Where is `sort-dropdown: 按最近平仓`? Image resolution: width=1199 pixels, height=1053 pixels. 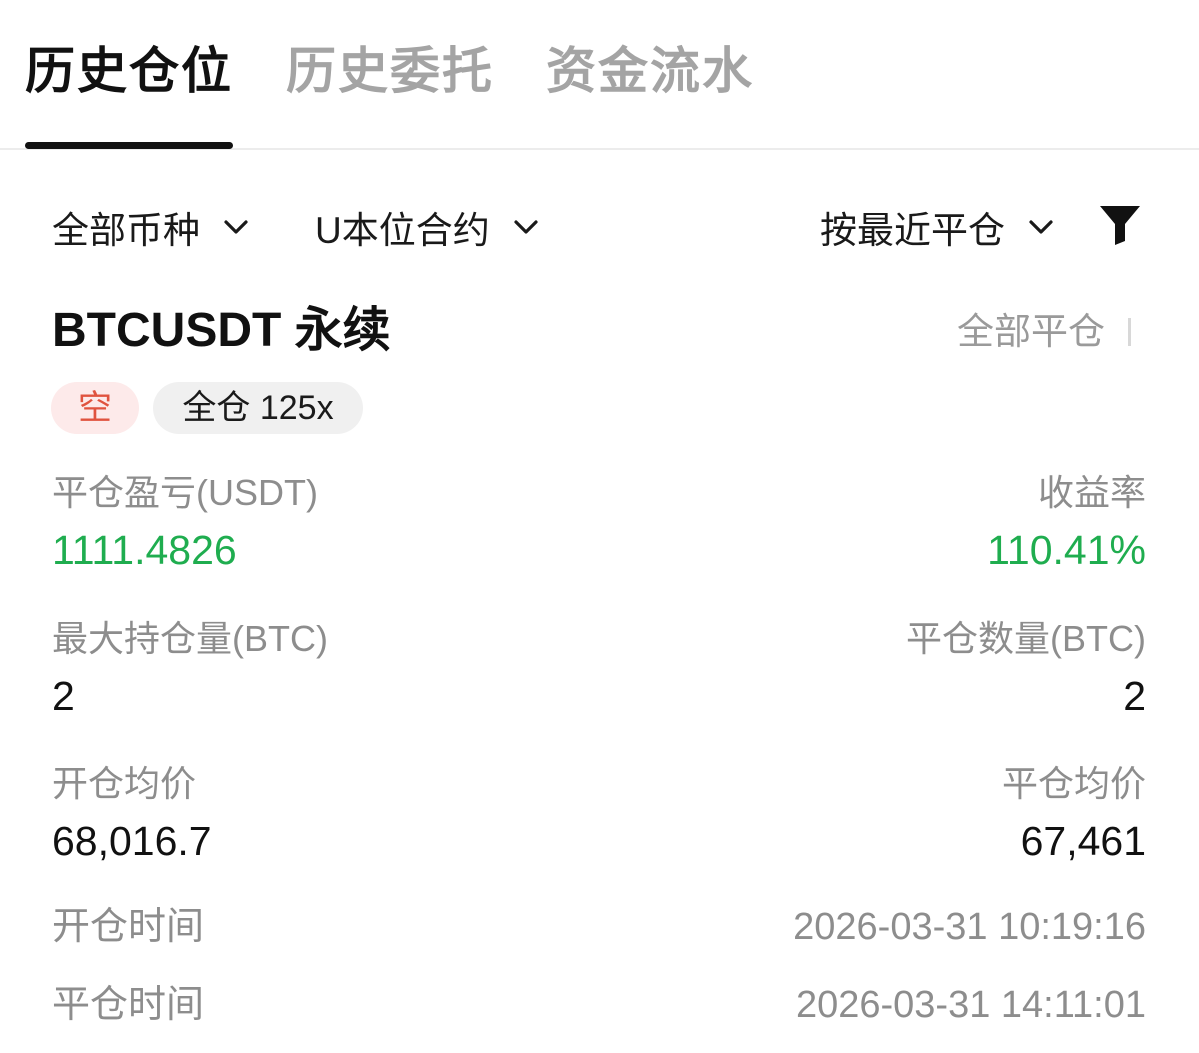 sort-dropdown: 按最近平仓 is located at coordinates (937, 227).